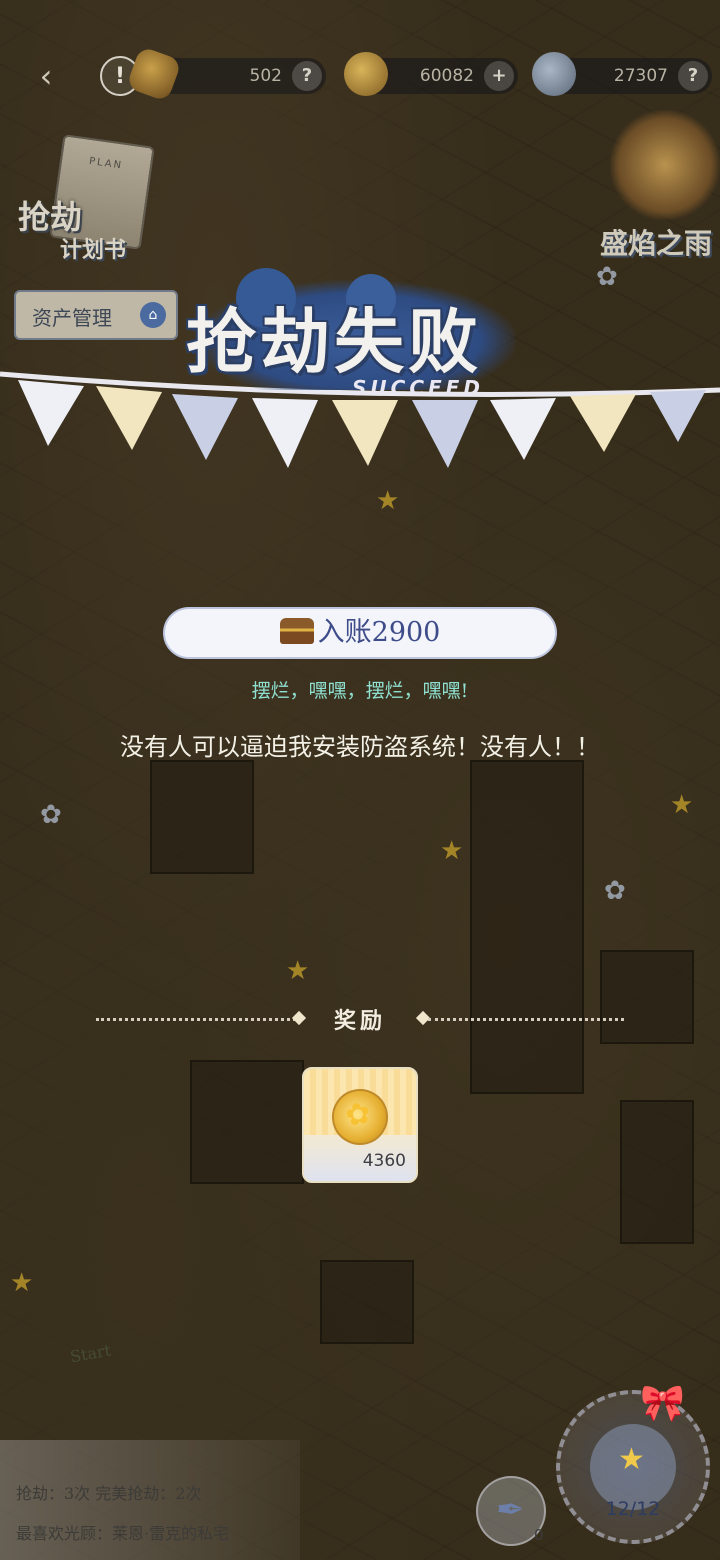 The image size is (720, 1560). Describe the element at coordinates (225, 74) in the screenshot. I see `resource-gem: 502 ?` at that location.